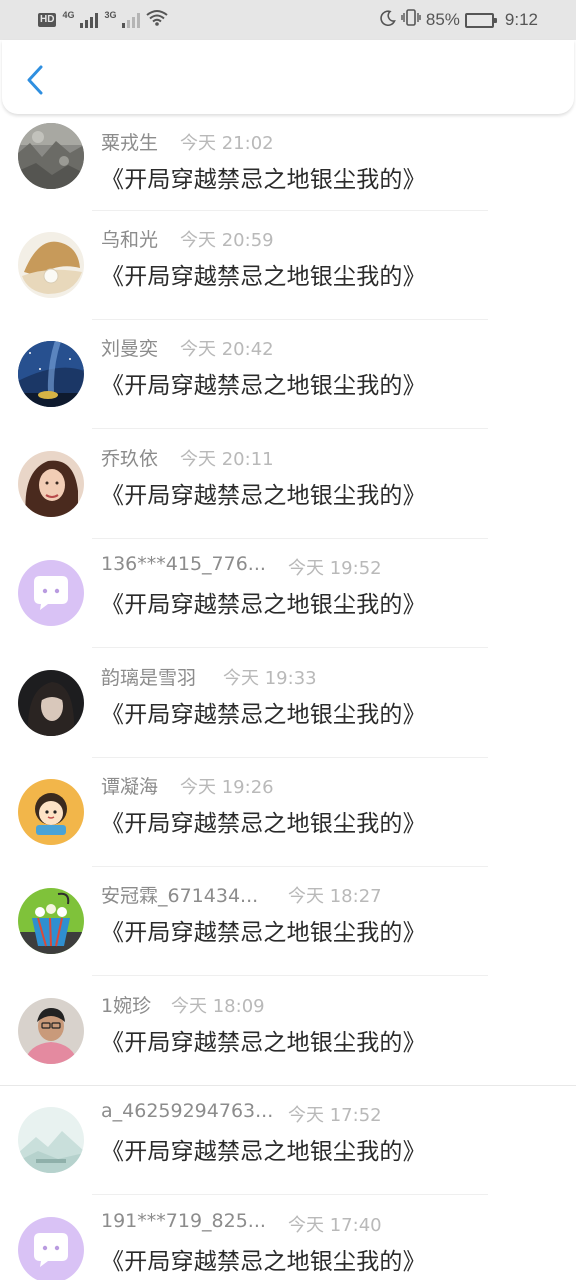  What do you see at coordinates (129, 238) in the screenshot?
I see `comment-user-name: 乌和光` at bounding box center [129, 238].